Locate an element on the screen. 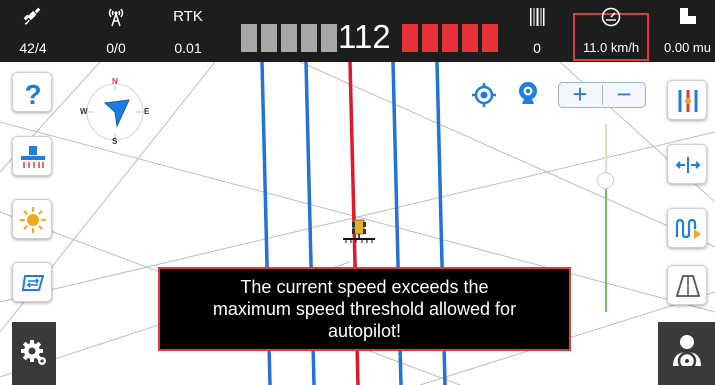 The image size is (715, 385). locate-icon is located at coordinates (484, 95).